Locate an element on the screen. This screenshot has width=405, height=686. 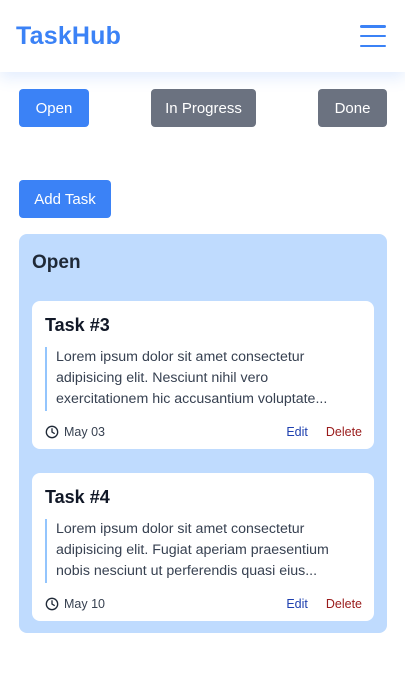
task-date: May 10 is located at coordinates (75, 604).